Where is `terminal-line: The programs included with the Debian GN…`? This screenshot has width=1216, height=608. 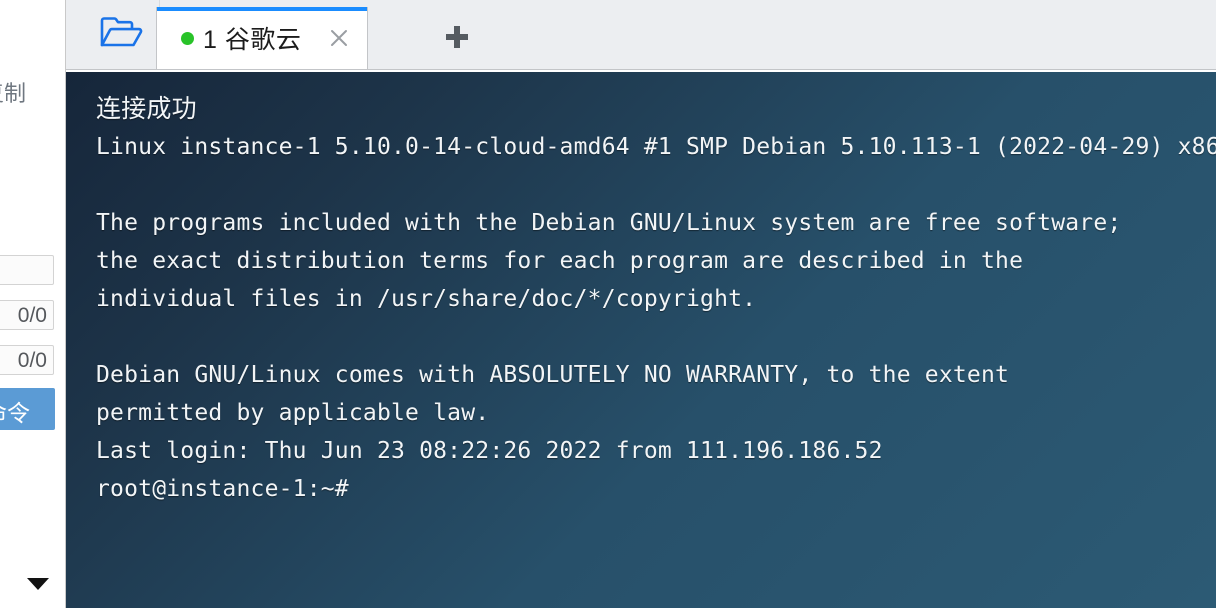 terminal-line: The programs included with the Debian GN… is located at coordinates (609, 223).